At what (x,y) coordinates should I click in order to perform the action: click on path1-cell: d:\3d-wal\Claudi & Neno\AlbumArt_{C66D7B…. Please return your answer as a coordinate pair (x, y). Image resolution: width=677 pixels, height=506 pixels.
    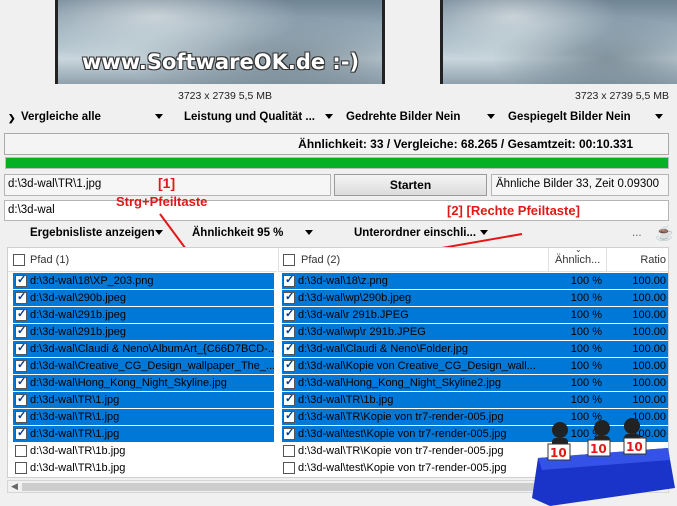
    Looking at the image, I should click on (152, 349).